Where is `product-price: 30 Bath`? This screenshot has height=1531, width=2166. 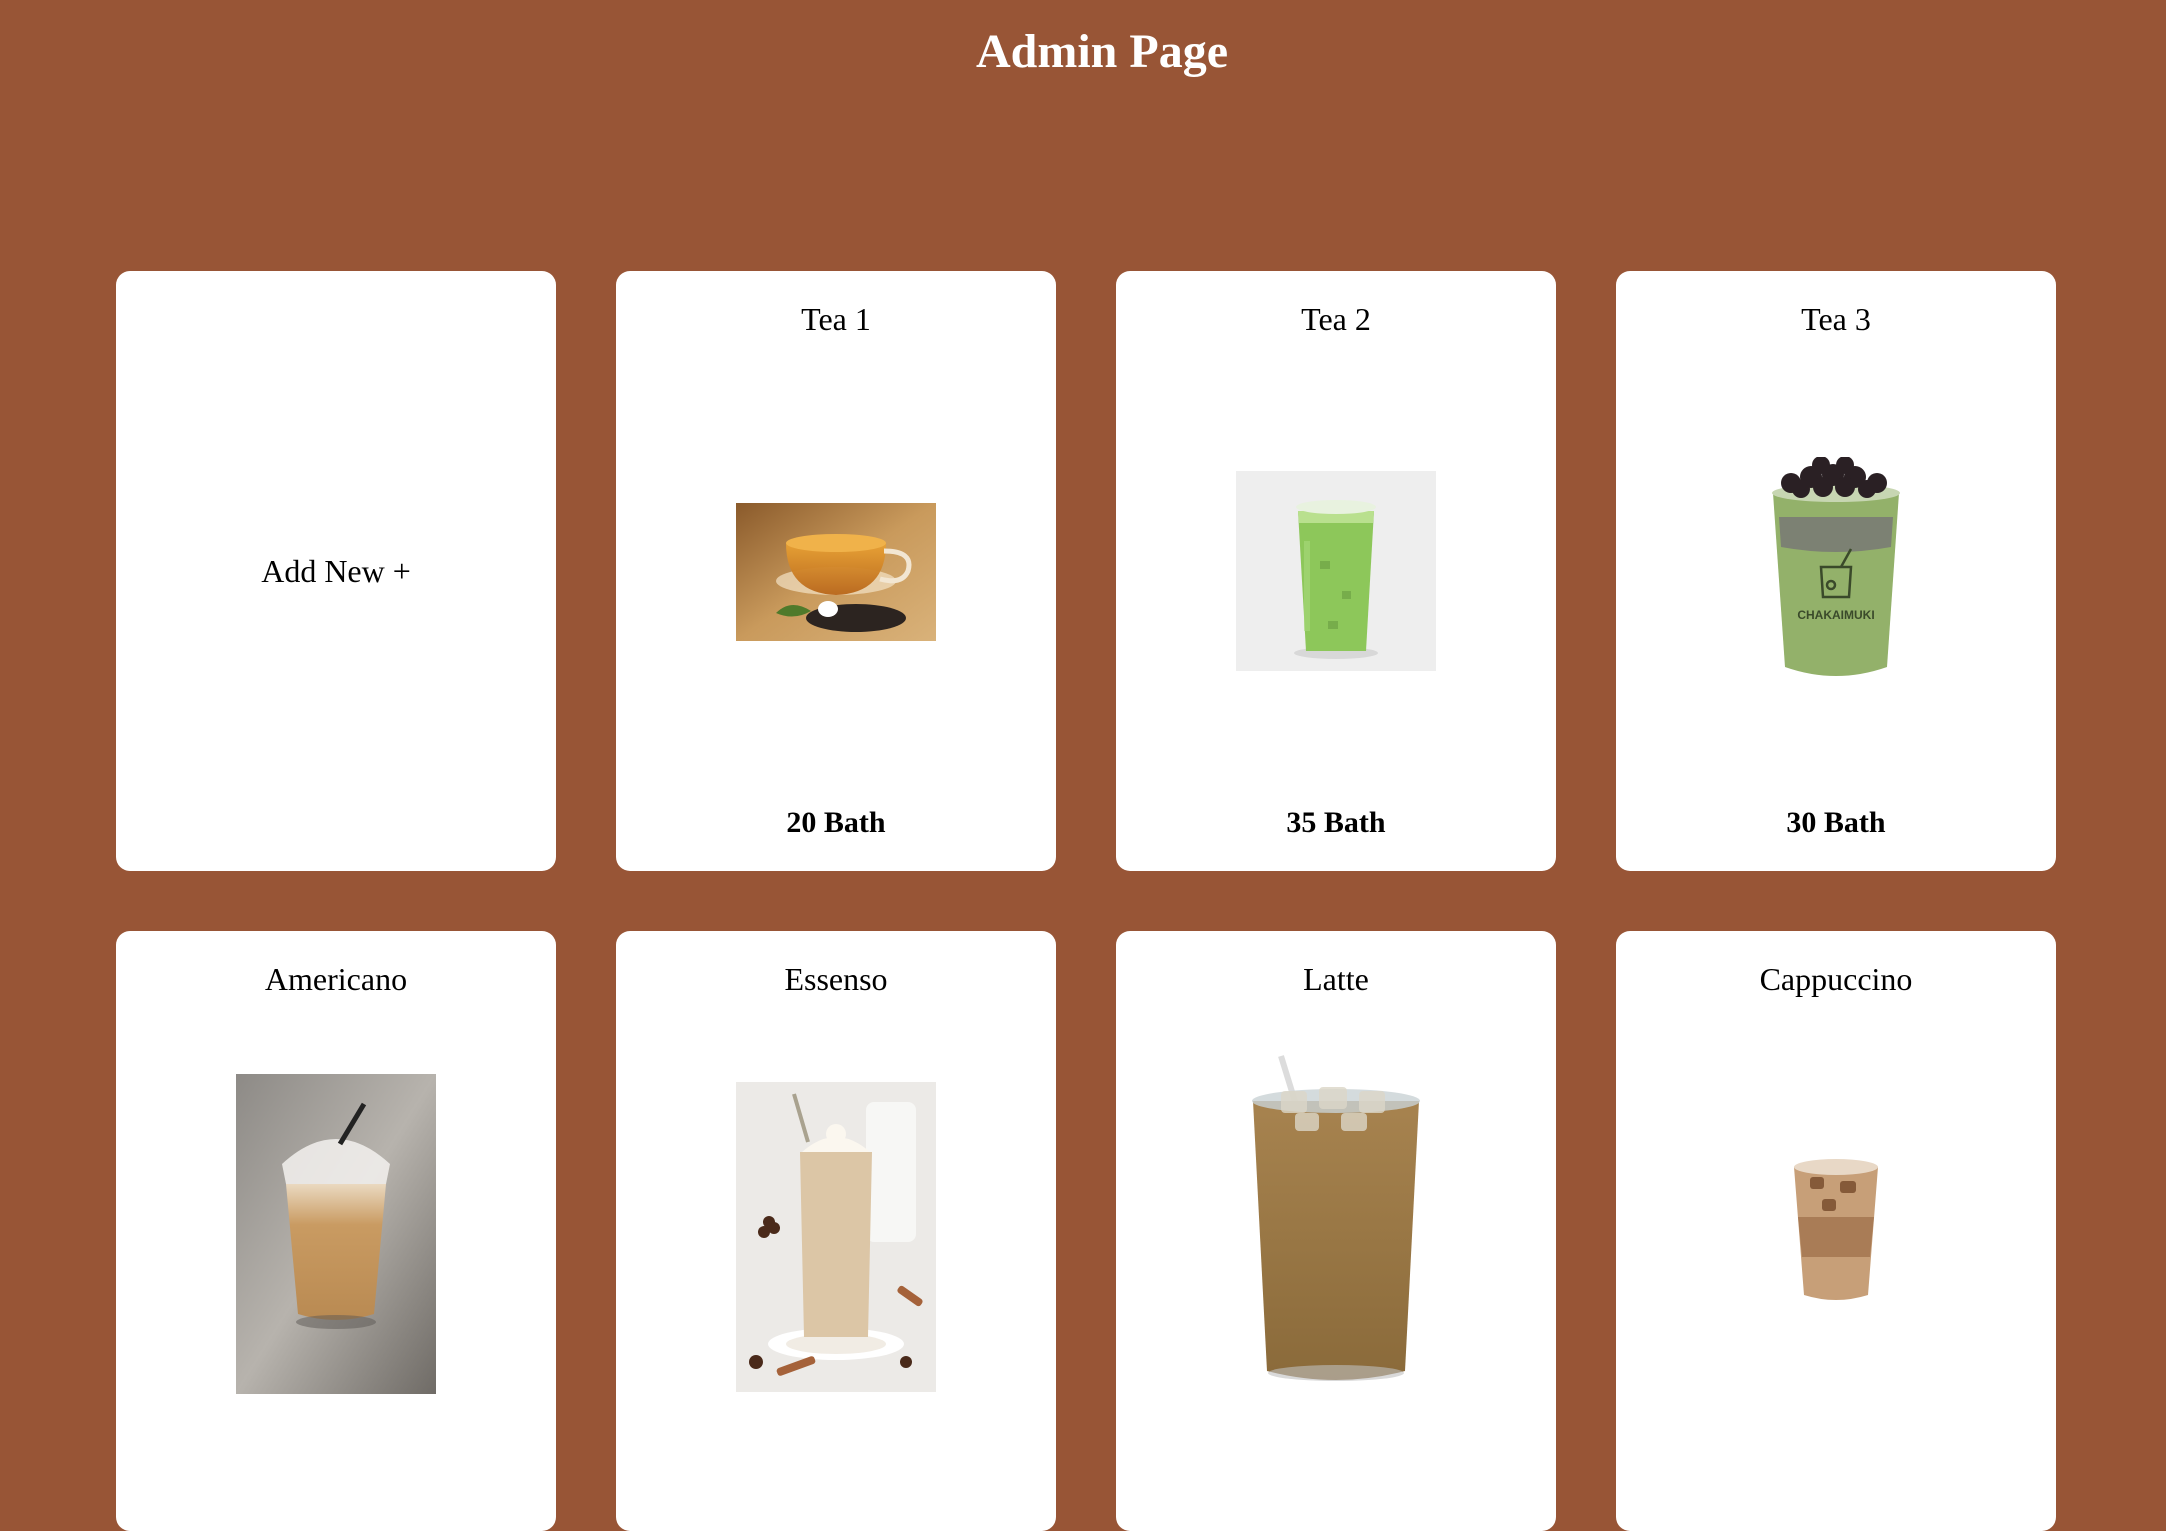 product-price: 30 Bath is located at coordinates (1836, 822).